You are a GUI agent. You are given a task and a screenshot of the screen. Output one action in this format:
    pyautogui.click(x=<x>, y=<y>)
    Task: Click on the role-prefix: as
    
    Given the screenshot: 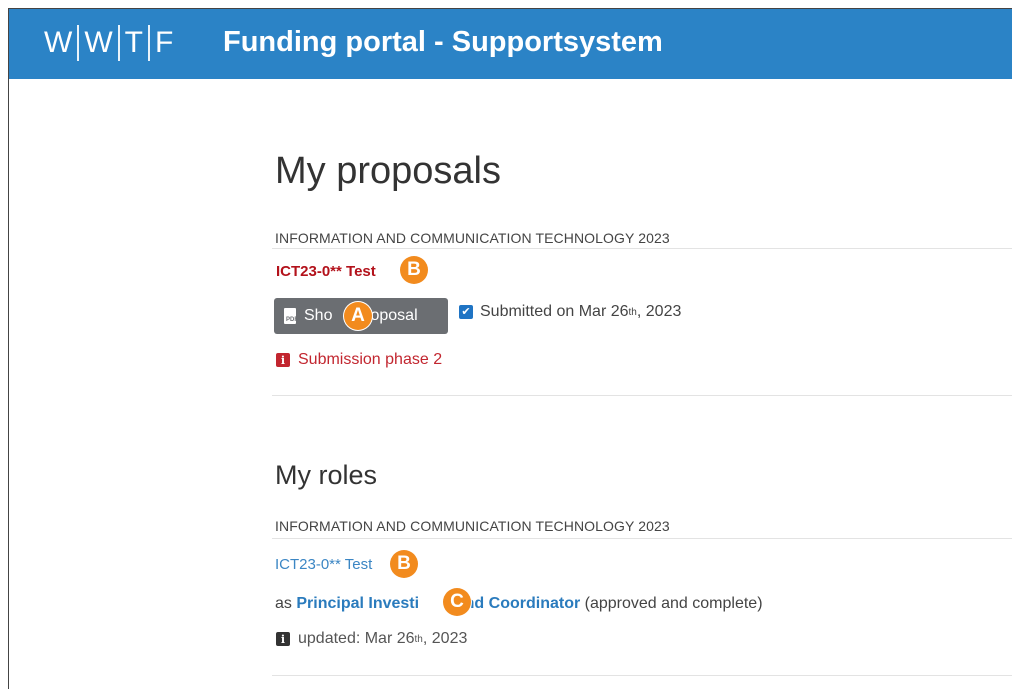 What is the action you would take?
    pyautogui.click(x=283, y=603)
    